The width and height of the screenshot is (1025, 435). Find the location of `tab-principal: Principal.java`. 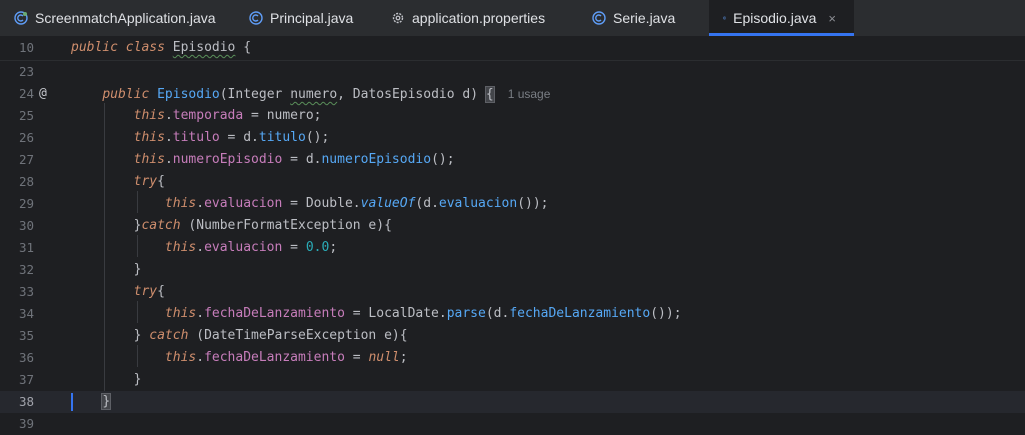

tab-principal: Principal.java is located at coordinates (306, 18).